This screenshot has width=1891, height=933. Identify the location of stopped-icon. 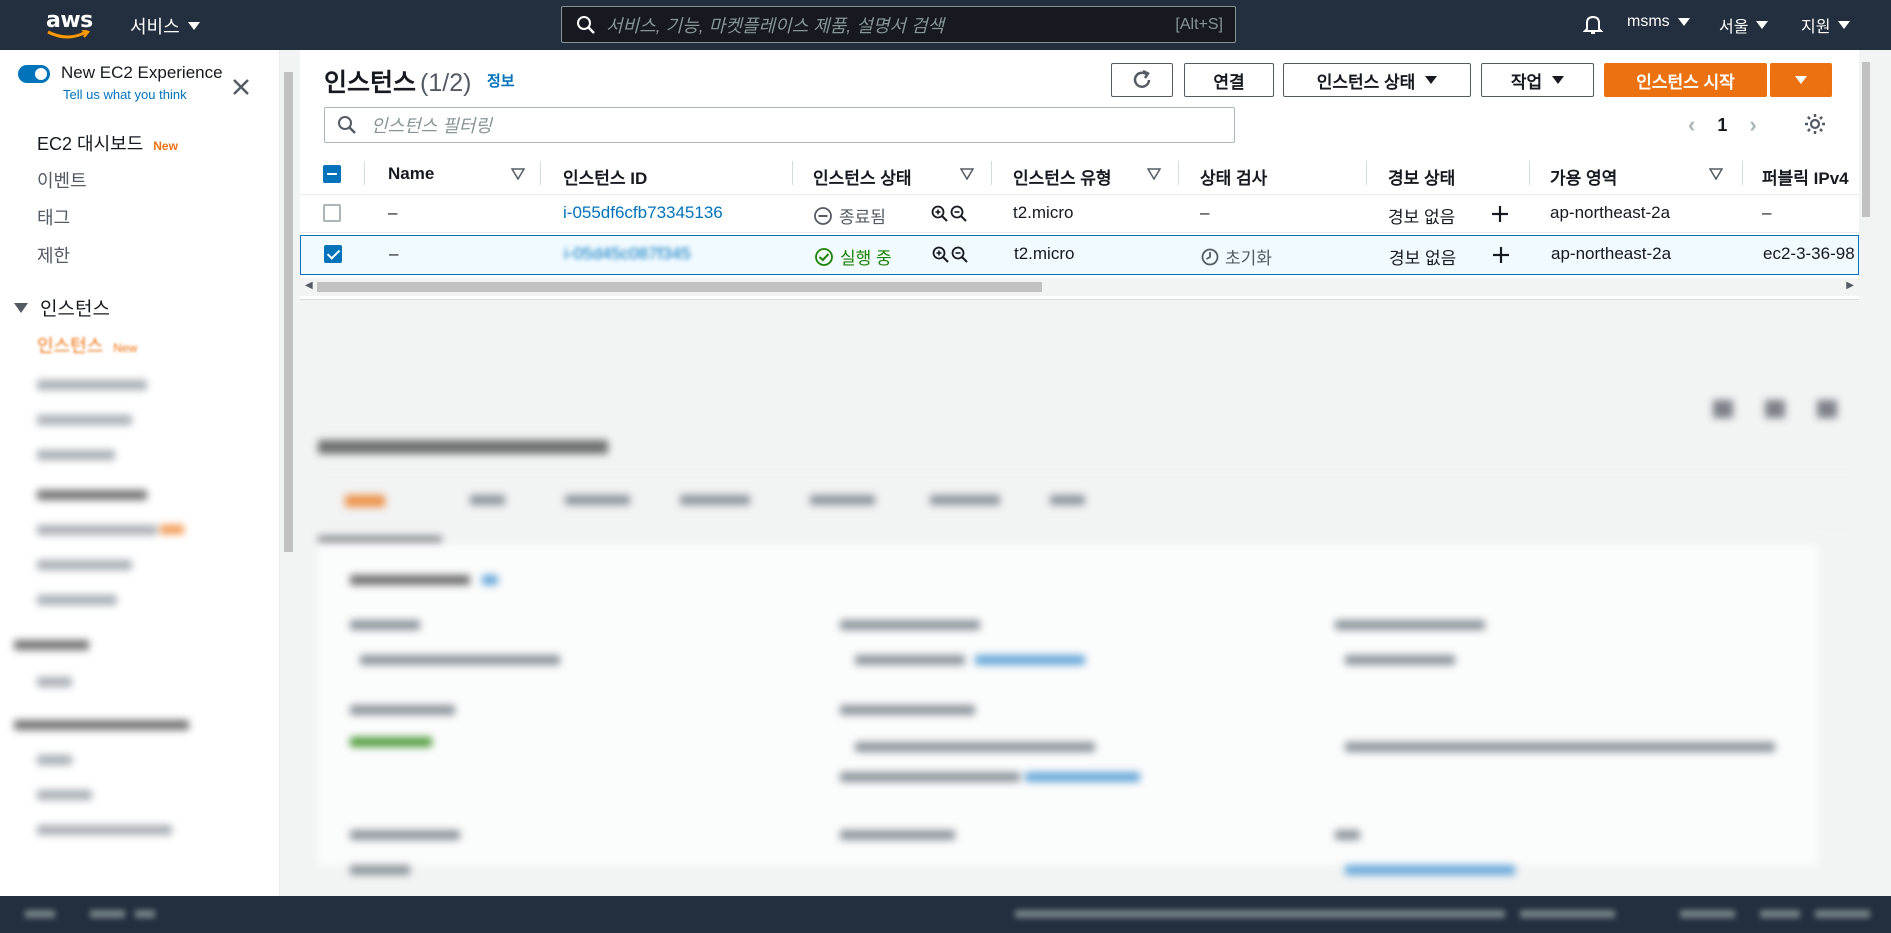
(823, 215).